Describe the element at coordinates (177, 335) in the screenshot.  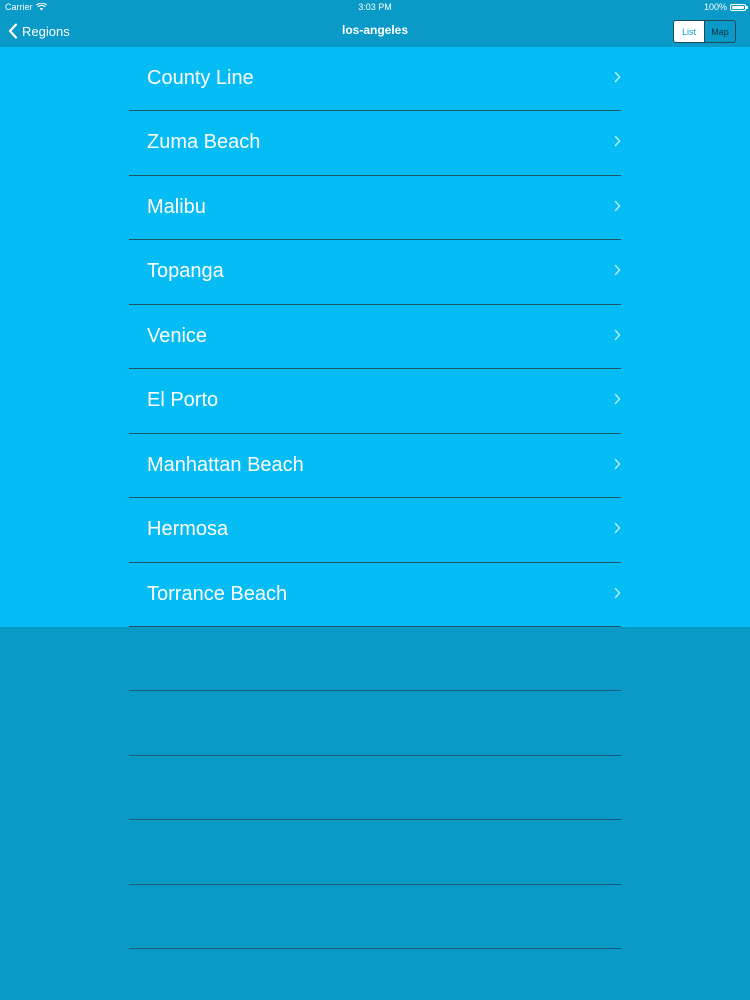
I see `list-item-label: Venice` at that location.